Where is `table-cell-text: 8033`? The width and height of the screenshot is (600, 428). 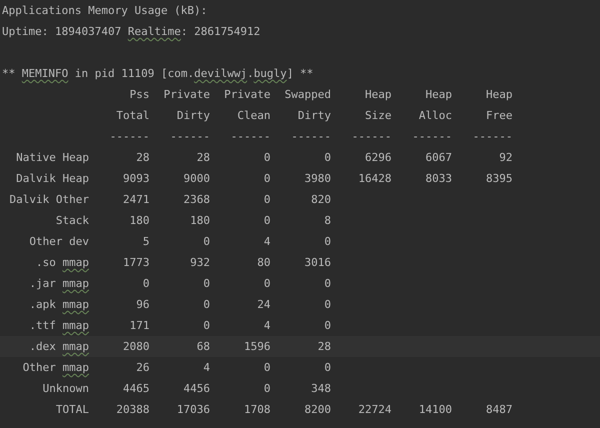 table-cell-text: 8033 is located at coordinates (438, 179).